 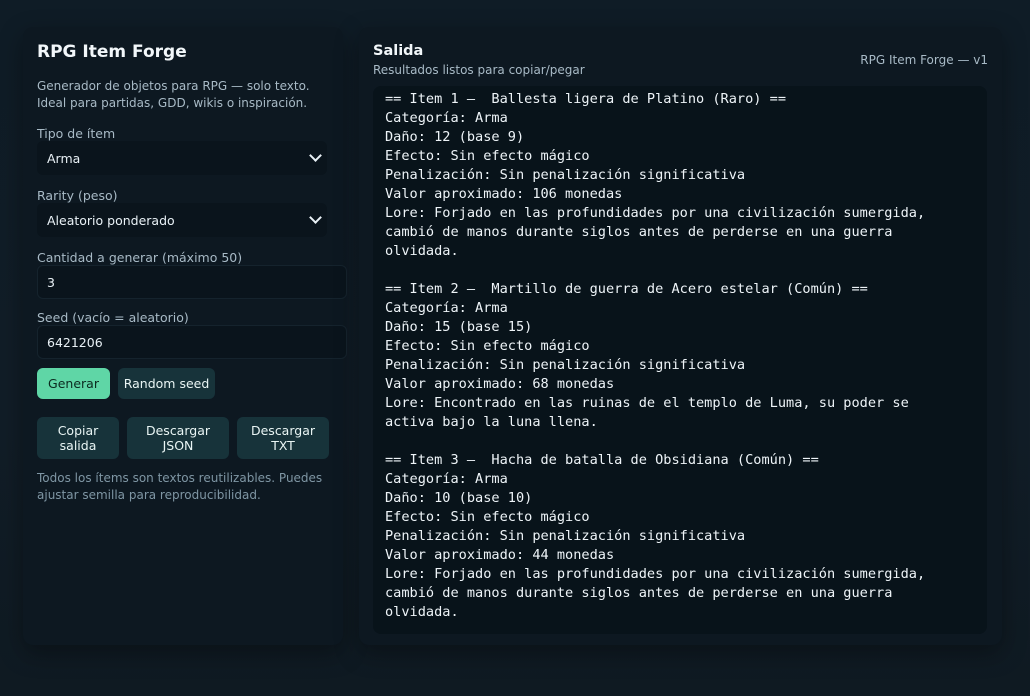 What do you see at coordinates (479, 70) in the screenshot?
I see `output-subtitle: Resultados listos para copiar/pegar` at bounding box center [479, 70].